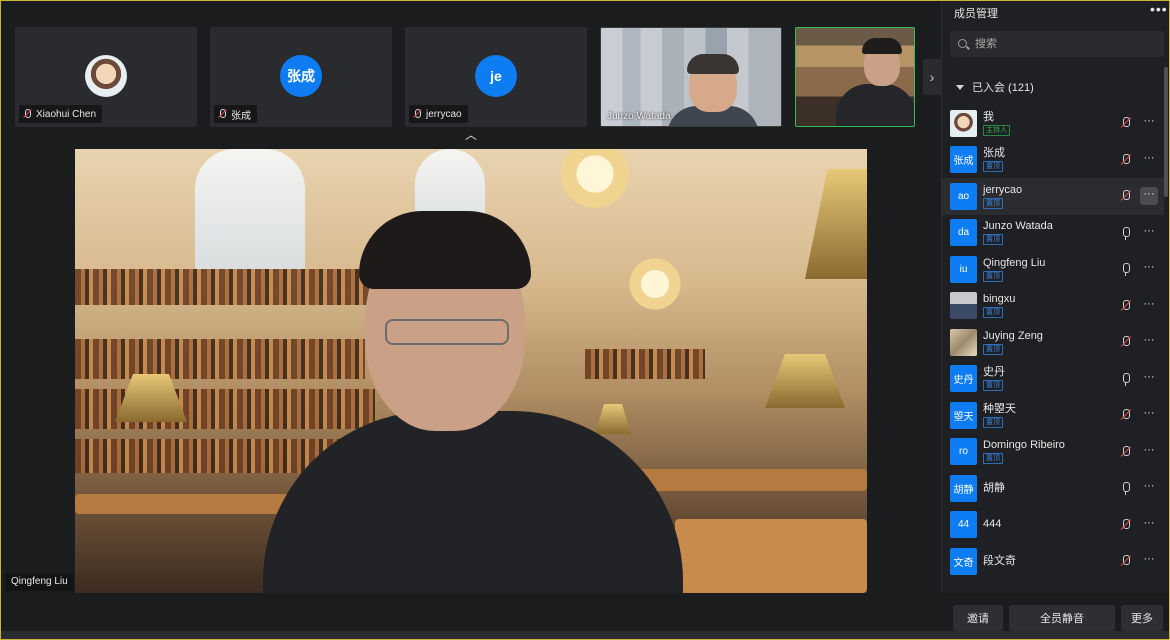 The image size is (1170, 640). What do you see at coordinates (976, 14) in the screenshot?
I see `panel-title: 成员管理` at bounding box center [976, 14].